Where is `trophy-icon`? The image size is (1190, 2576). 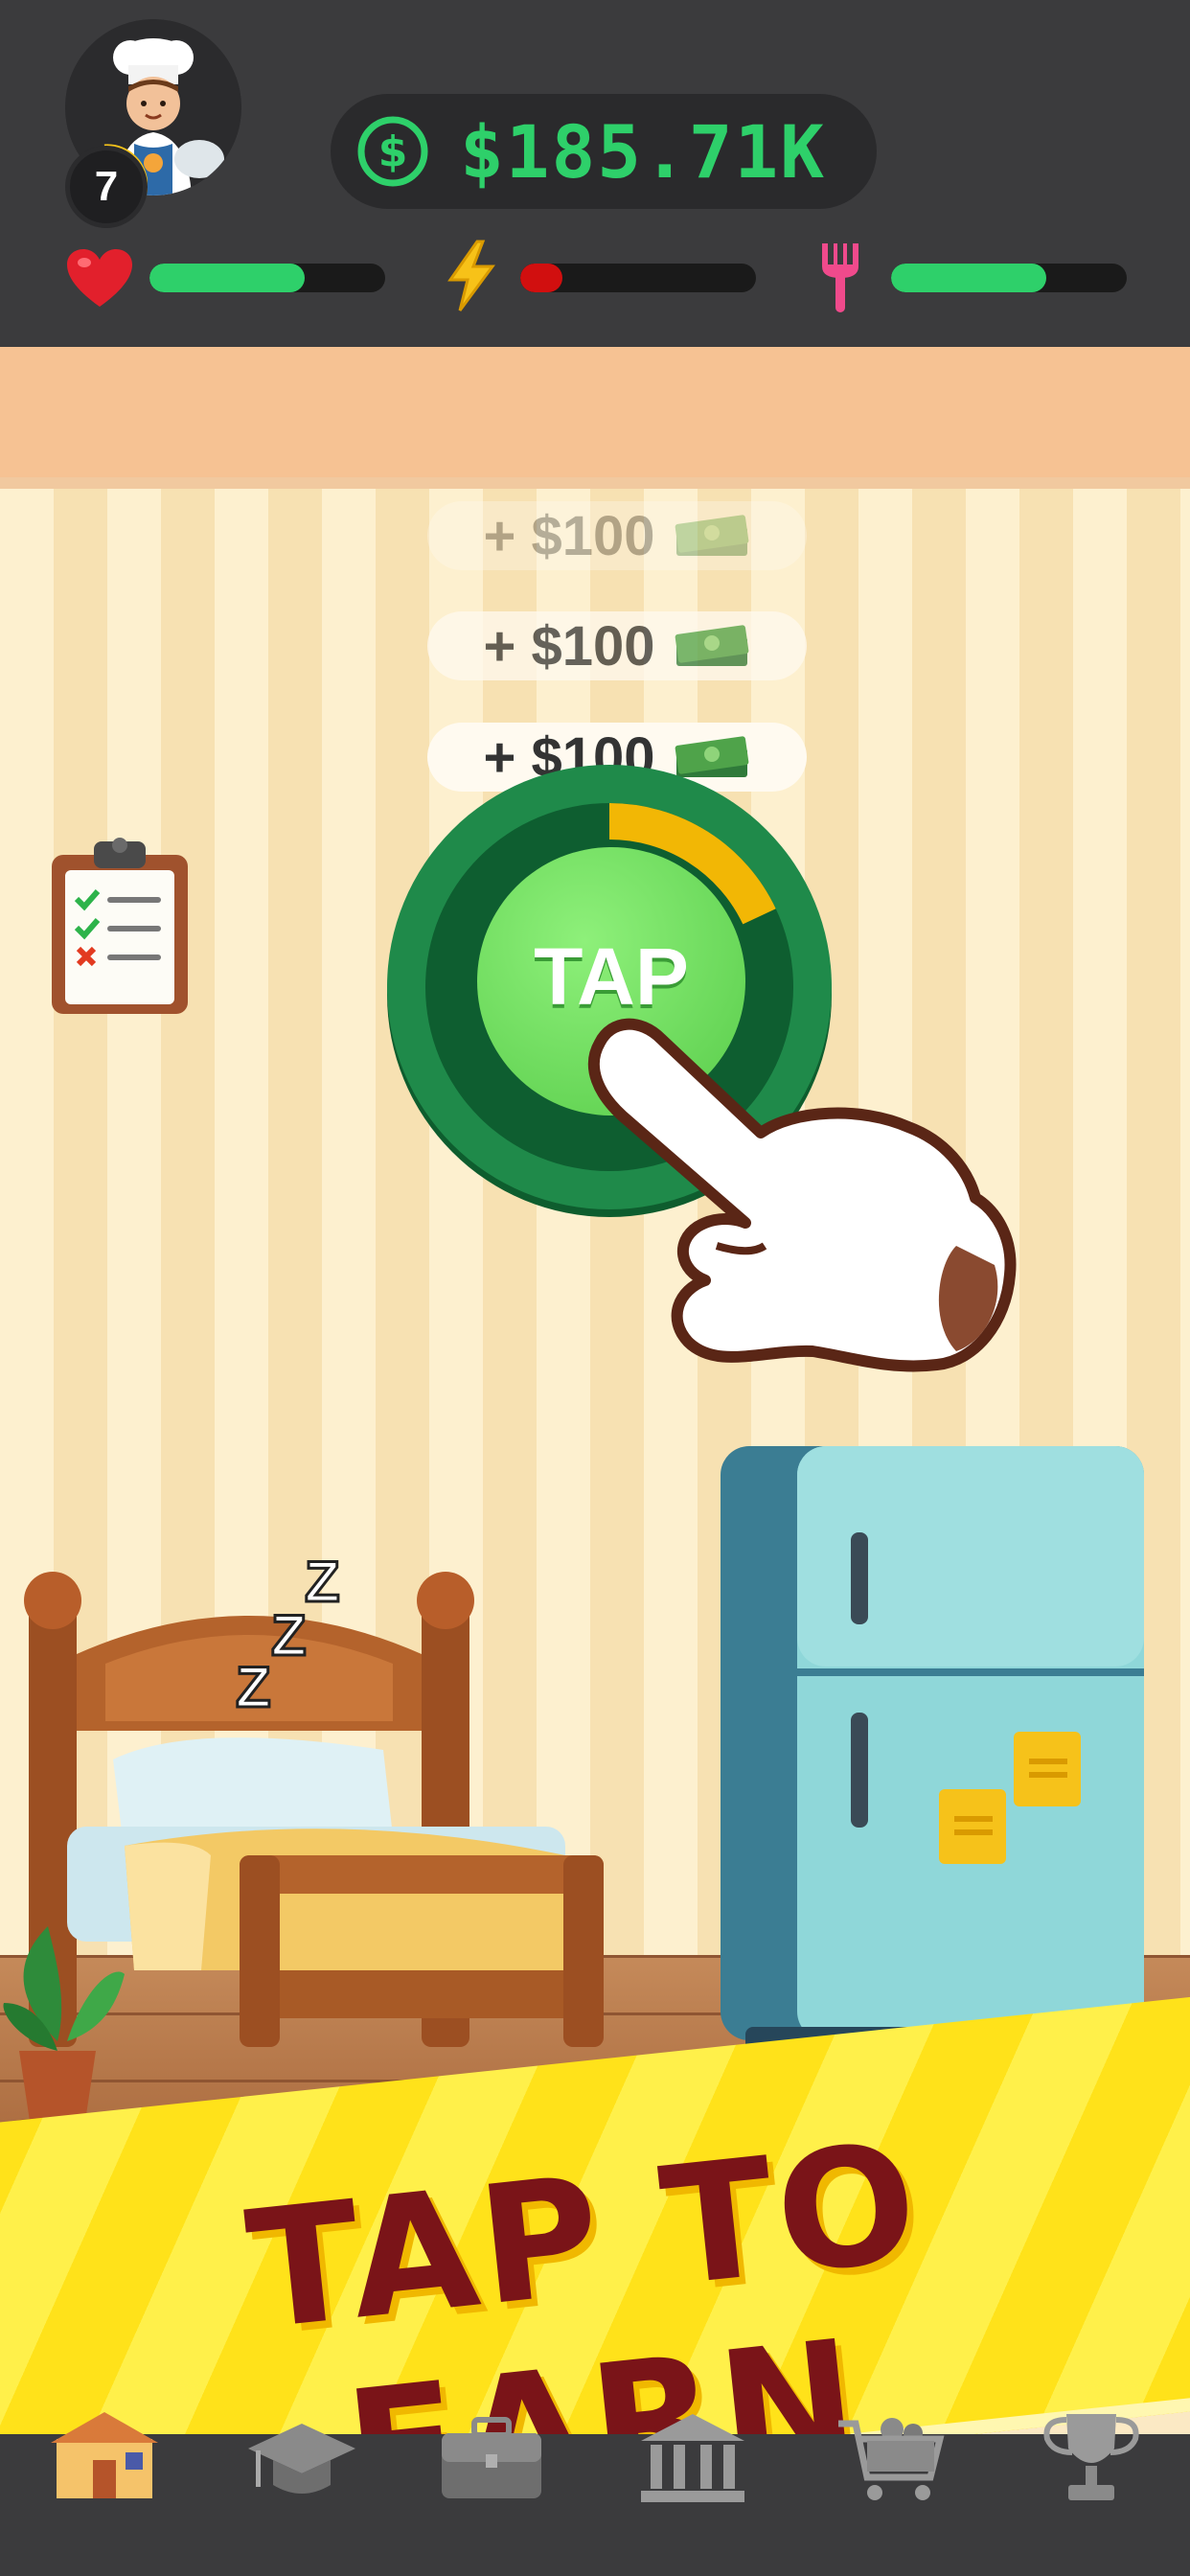 trophy-icon is located at coordinates (1091, 2457).